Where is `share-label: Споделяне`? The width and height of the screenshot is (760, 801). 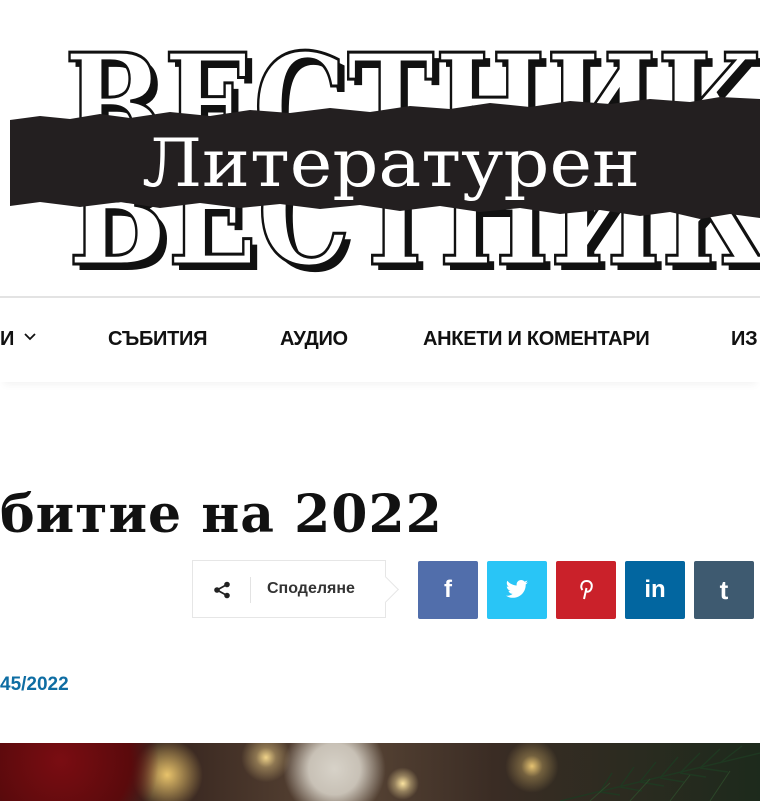 share-label: Споделяне is located at coordinates (311, 588).